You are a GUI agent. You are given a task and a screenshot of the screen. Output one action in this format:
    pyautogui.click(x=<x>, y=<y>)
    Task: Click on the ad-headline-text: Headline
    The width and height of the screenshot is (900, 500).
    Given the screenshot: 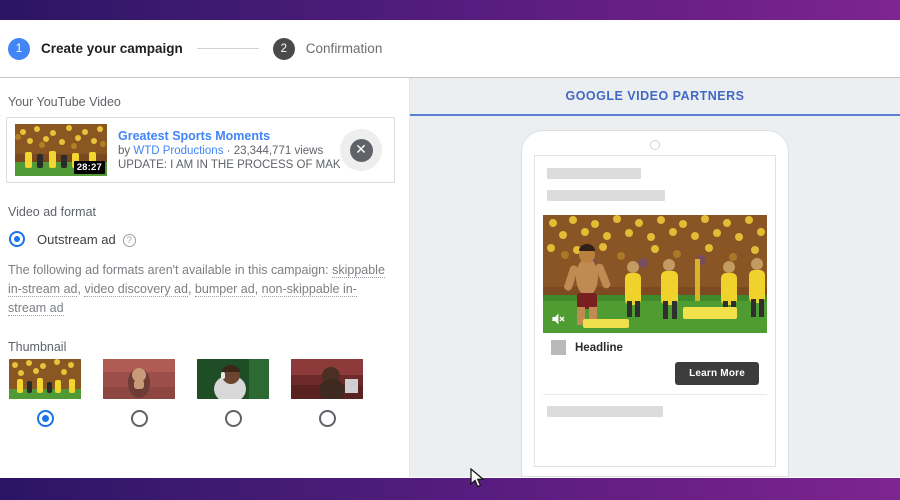 What is the action you would take?
    pyautogui.click(x=599, y=347)
    